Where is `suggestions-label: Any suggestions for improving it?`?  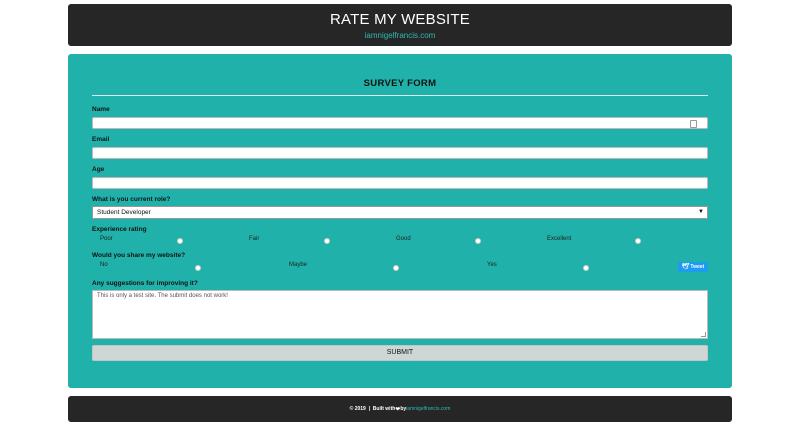
suggestions-label: Any suggestions for improving it? is located at coordinates (145, 283).